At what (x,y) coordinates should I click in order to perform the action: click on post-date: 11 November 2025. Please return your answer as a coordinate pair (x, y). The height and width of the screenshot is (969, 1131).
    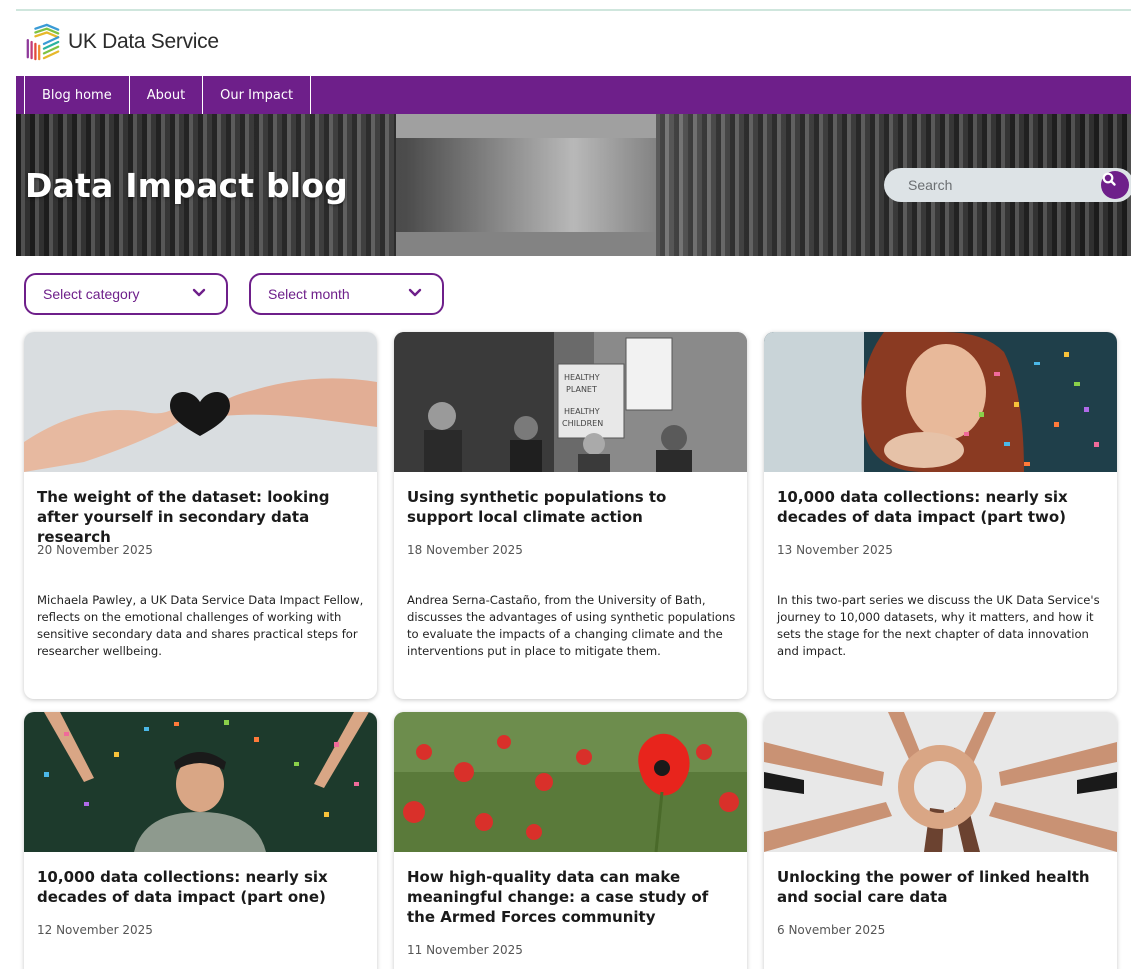
    Looking at the image, I should click on (465, 950).